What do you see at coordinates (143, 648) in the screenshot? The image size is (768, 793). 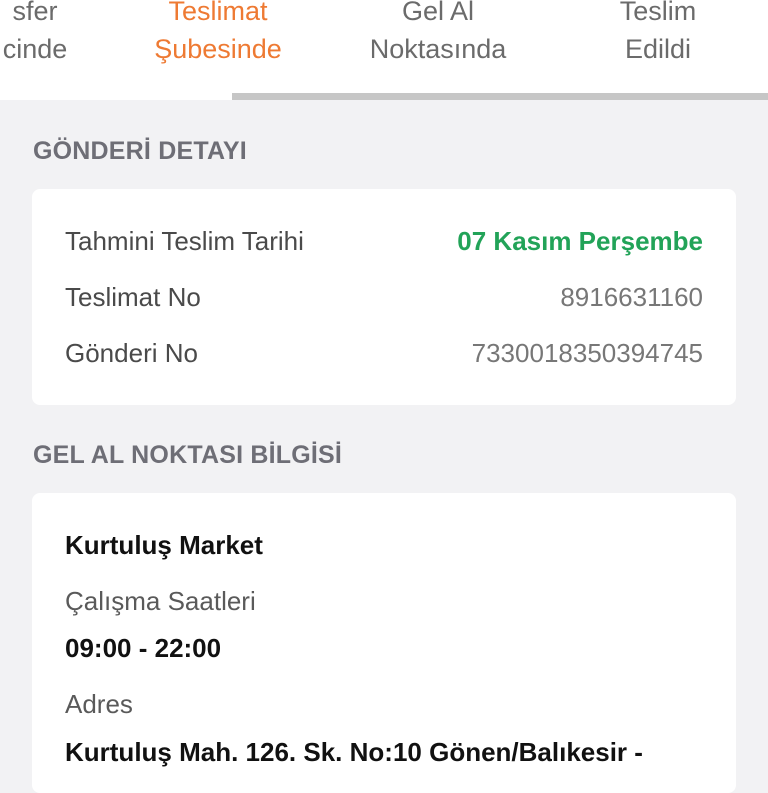 I see `working-hours-value: 09:00 - 22:00` at bounding box center [143, 648].